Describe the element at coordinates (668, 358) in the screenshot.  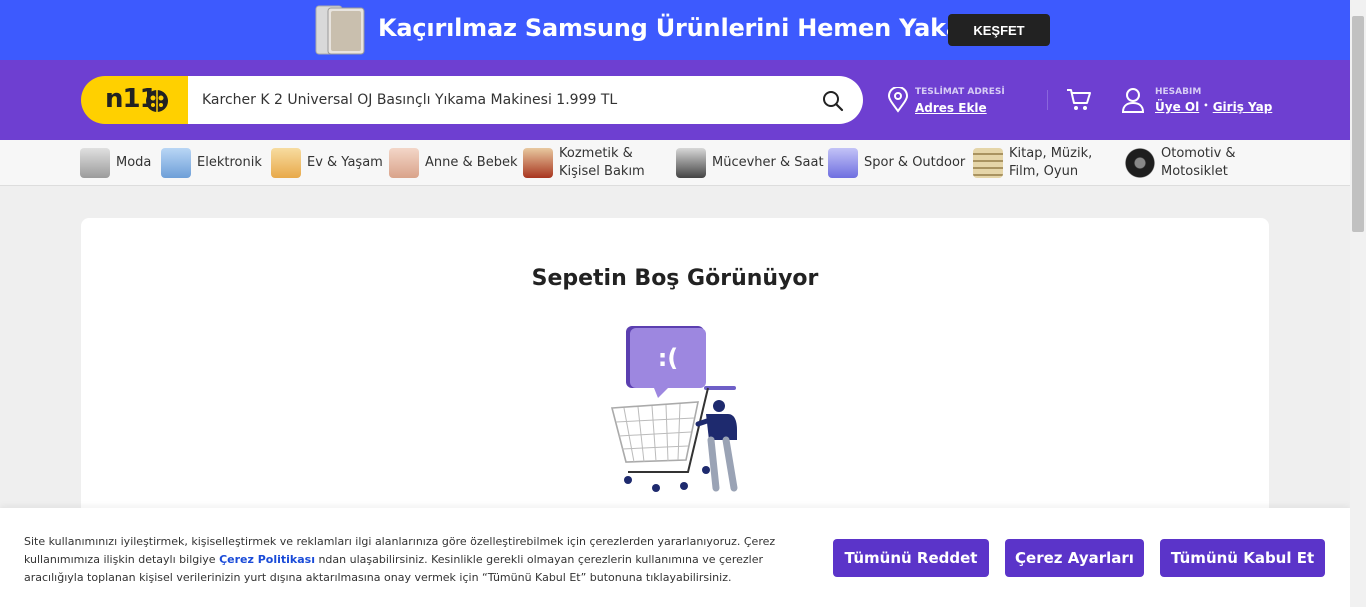
I see `sad-face-text: :(` at that location.